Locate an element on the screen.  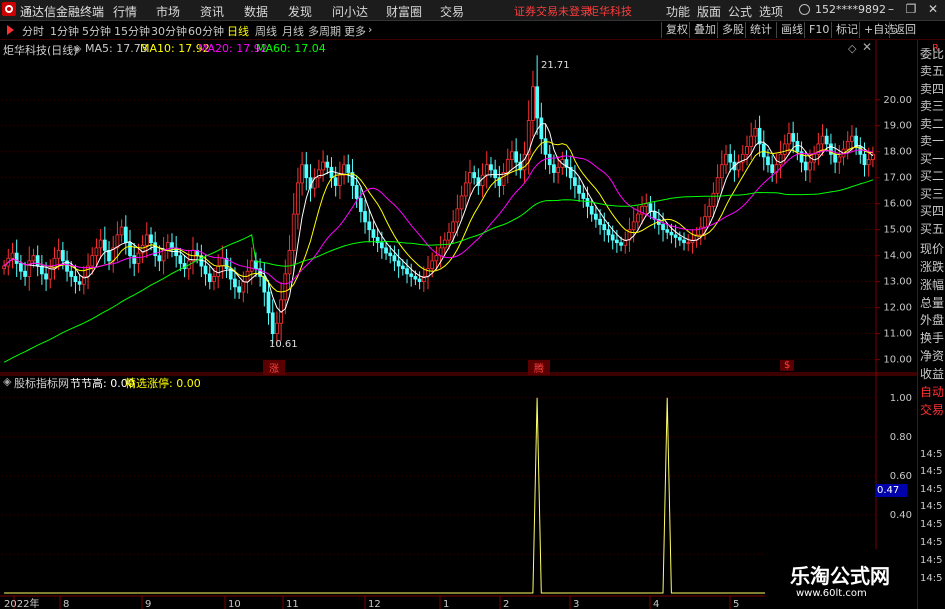
event-marker-zhang: 涨 is located at coordinates (274, 367).